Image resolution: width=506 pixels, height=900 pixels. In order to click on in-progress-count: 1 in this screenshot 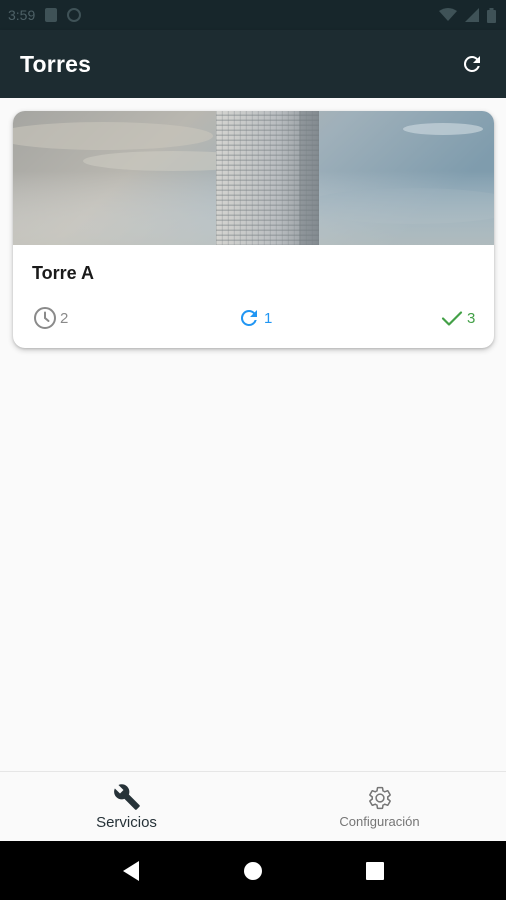, I will do `click(254, 318)`.